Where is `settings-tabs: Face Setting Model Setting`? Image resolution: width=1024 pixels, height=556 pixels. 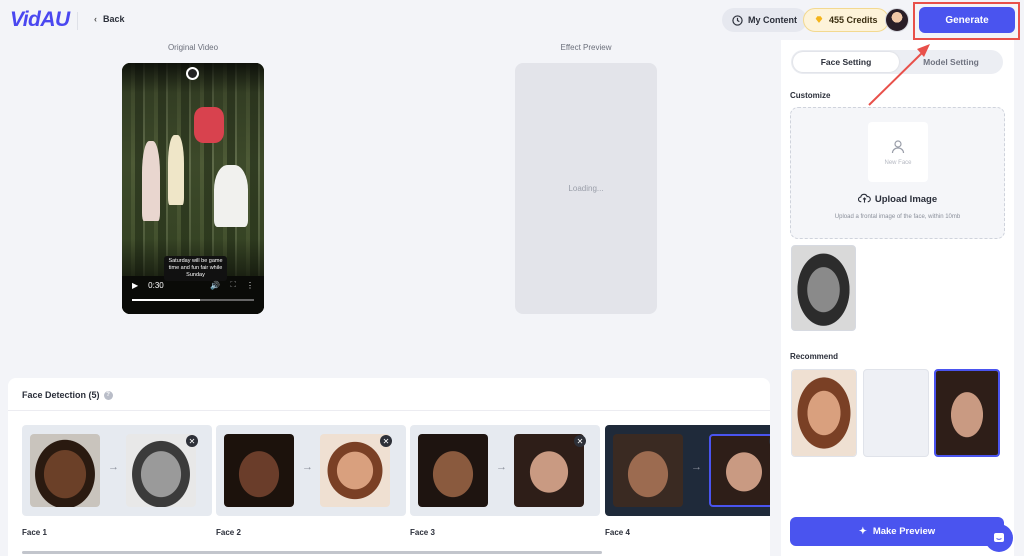
settings-tabs: Face Setting Model Setting is located at coordinates (897, 62).